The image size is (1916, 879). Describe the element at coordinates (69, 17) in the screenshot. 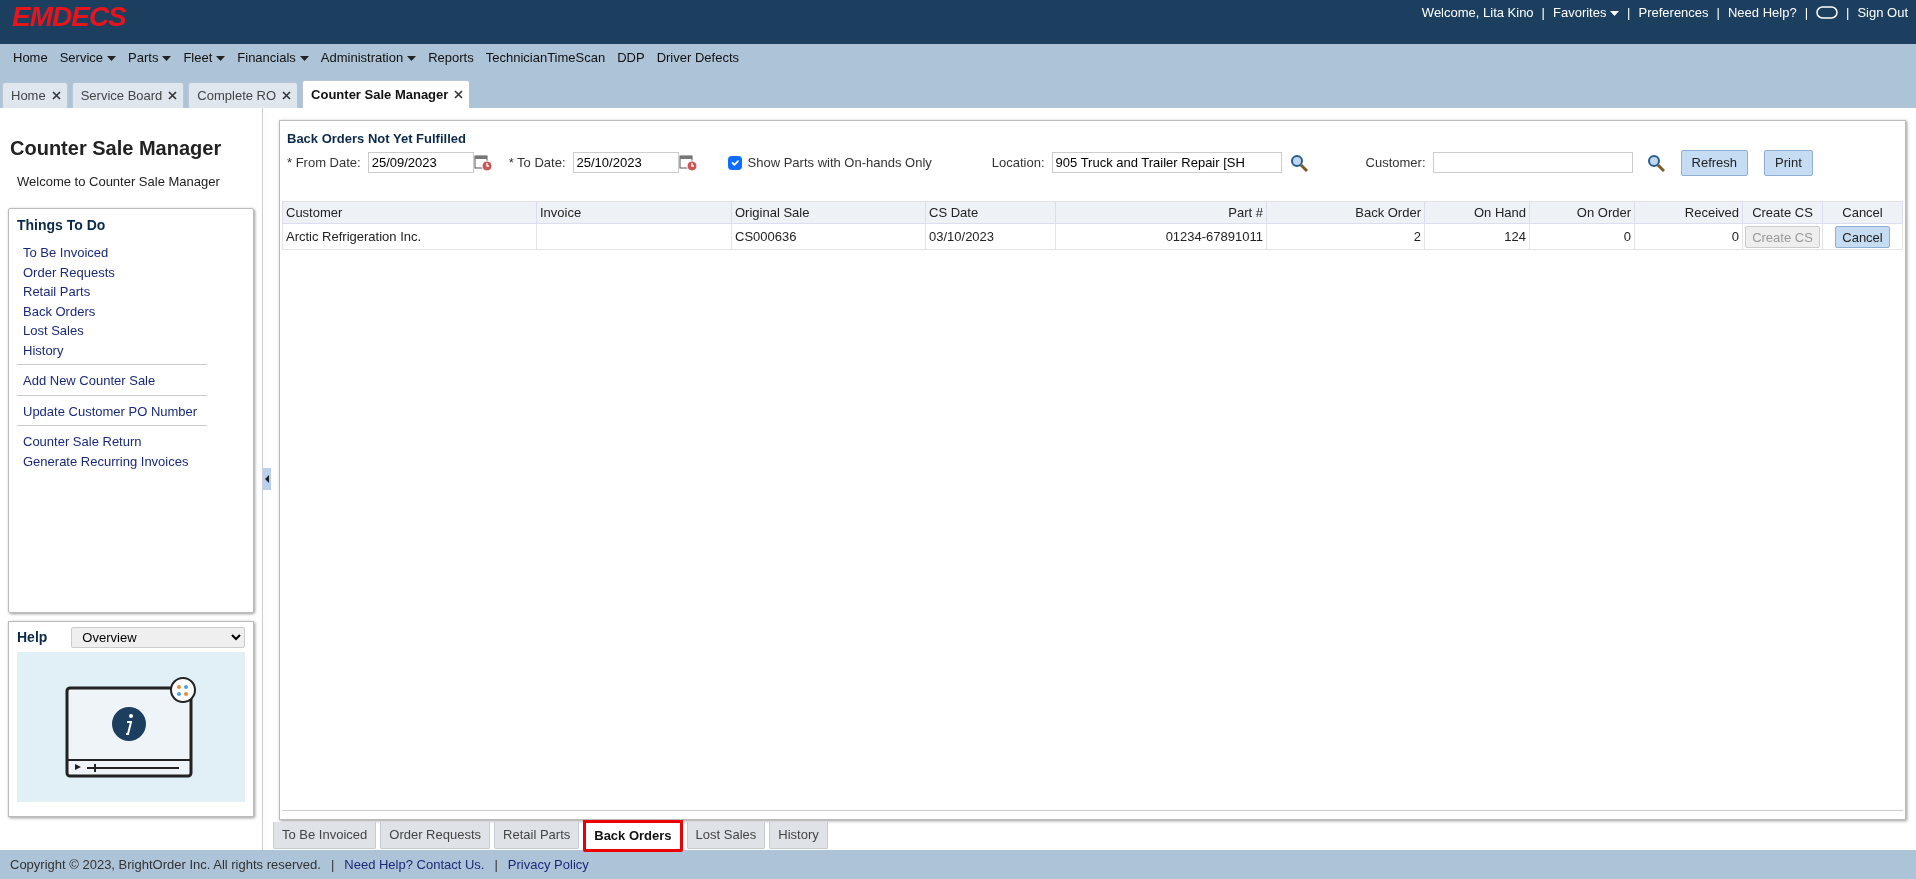

I see `app-logo: EMDECS` at that location.